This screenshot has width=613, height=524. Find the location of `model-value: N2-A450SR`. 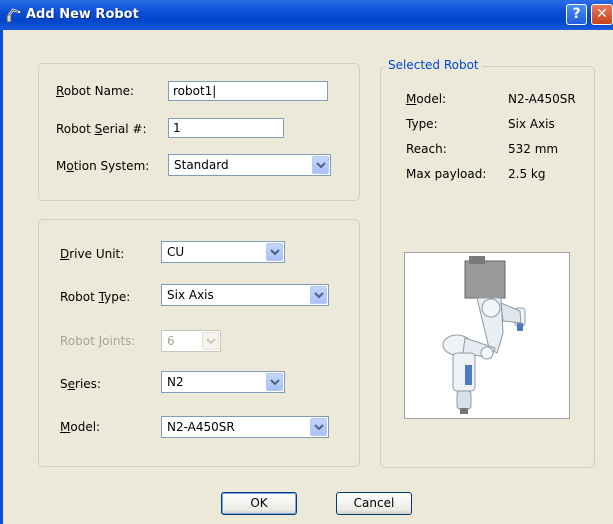

model-value: N2-A450SR is located at coordinates (201, 427).